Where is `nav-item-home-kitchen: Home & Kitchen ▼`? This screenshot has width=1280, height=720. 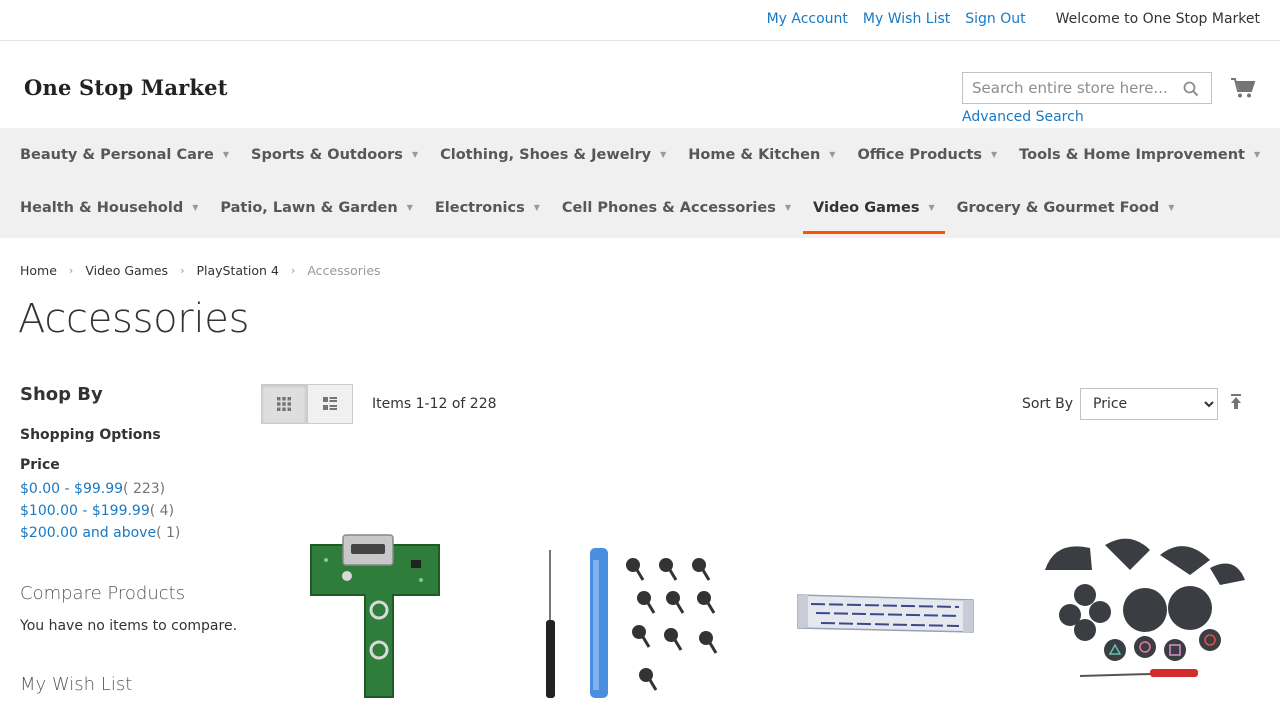
nav-item-home-kitchen: Home & Kitchen ▼ is located at coordinates (761, 154).